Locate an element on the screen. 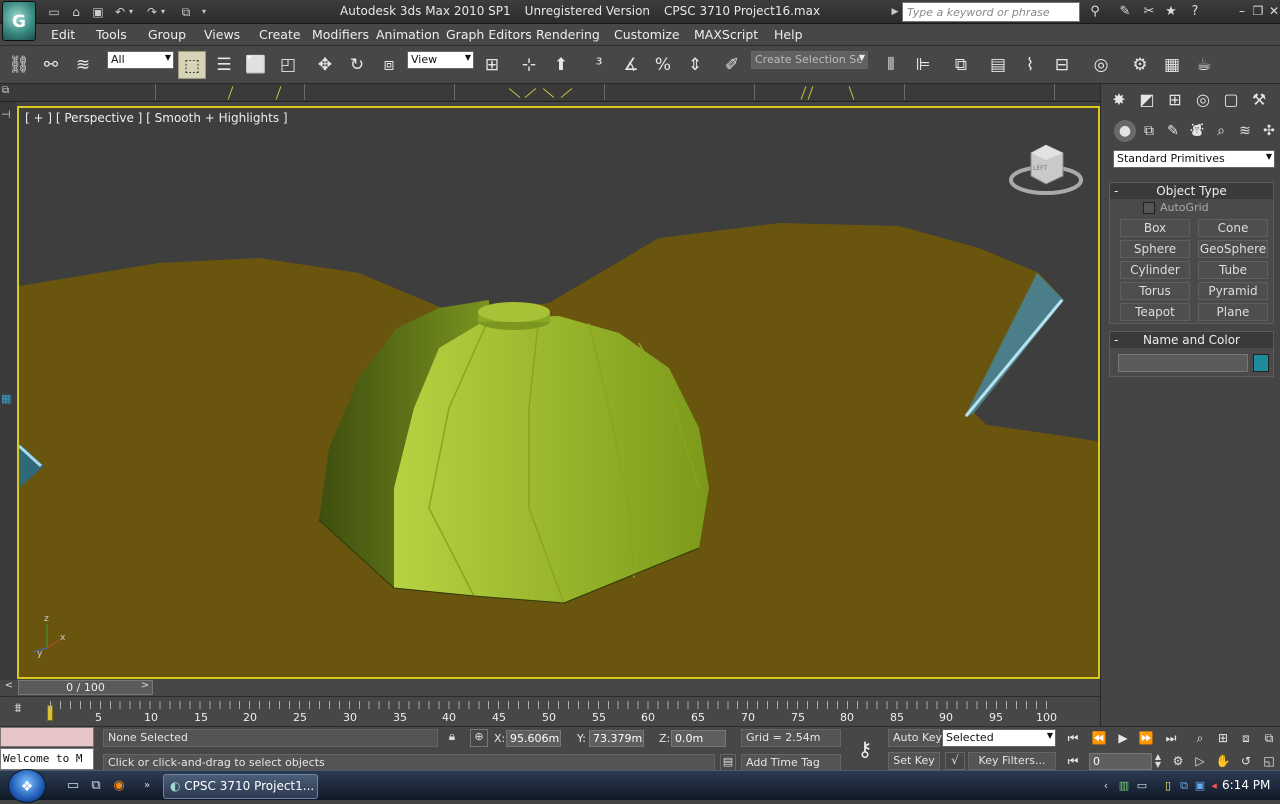  current-frame-field: 0 is located at coordinates (1120, 761).